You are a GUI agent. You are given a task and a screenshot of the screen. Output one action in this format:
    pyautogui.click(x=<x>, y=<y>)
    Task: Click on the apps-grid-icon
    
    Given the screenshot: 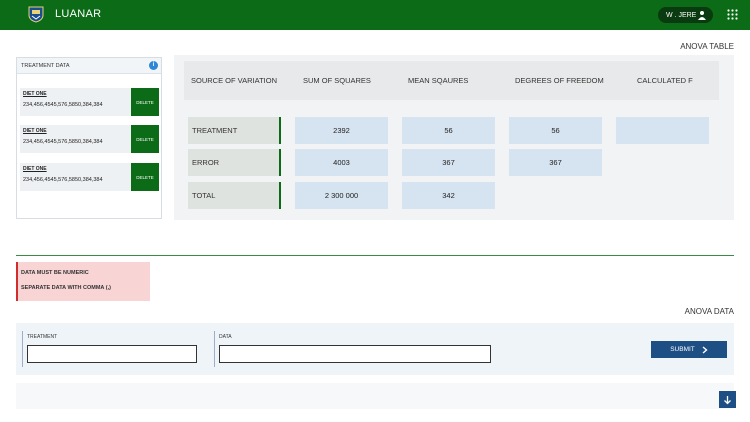 What is the action you would take?
    pyautogui.click(x=732, y=14)
    